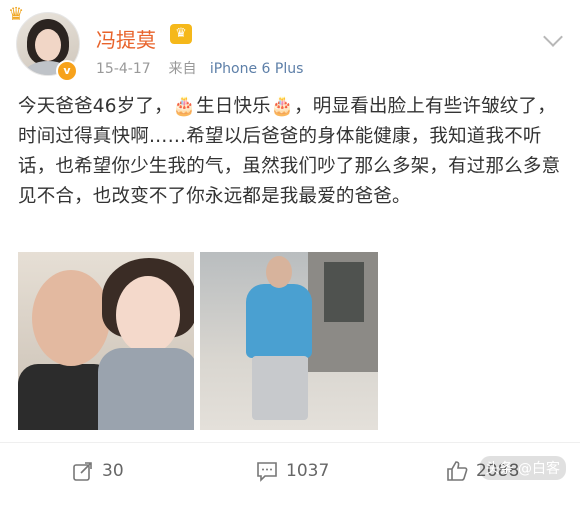 This screenshot has height=512, width=580. What do you see at coordinates (522, 468) in the screenshot?
I see `watermark: 头条 @白客` at bounding box center [522, 468].